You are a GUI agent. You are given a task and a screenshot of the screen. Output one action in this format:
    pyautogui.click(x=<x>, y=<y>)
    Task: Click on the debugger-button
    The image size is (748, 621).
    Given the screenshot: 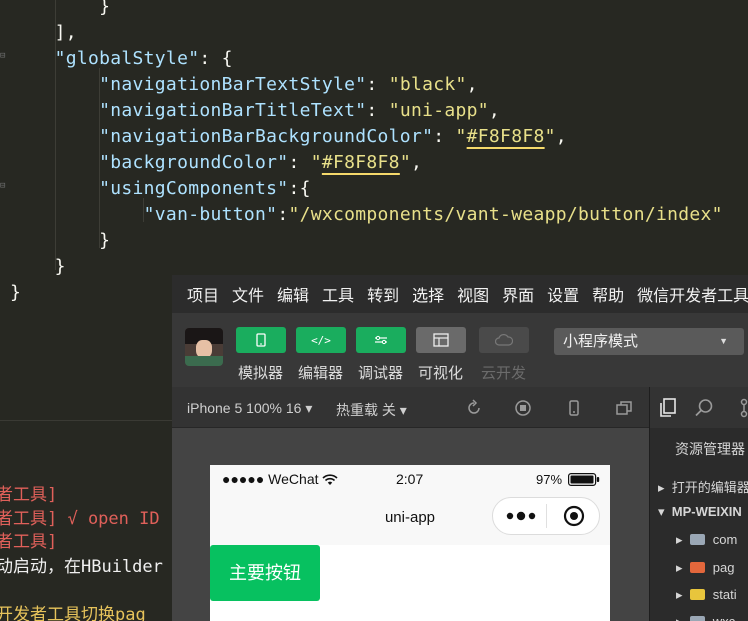 What is the action you would take?
    pyautogui.click(x=381, y=340)
    